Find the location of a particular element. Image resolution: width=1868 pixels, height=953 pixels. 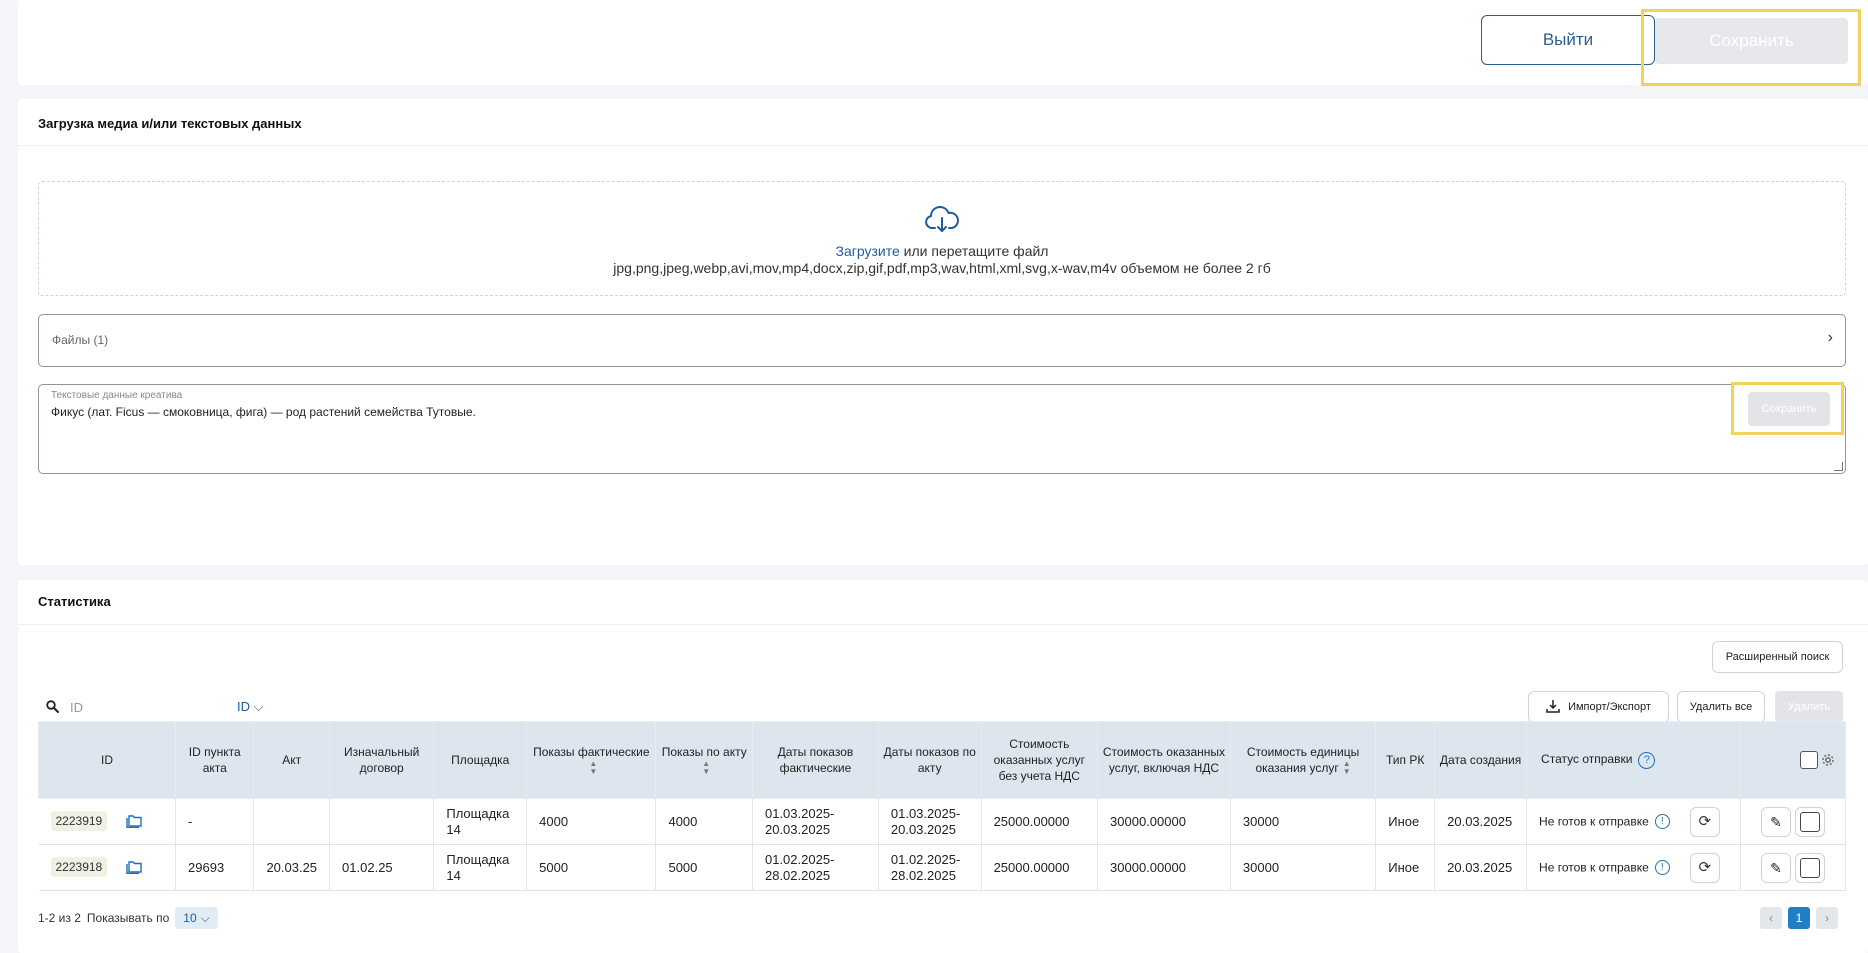

upload-link: Загрузите is located at coordinates (868, 251).